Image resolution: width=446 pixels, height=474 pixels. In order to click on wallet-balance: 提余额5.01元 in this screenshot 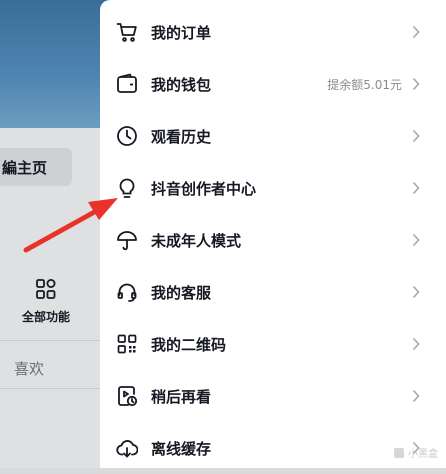, I will do `click(364, 84)`.